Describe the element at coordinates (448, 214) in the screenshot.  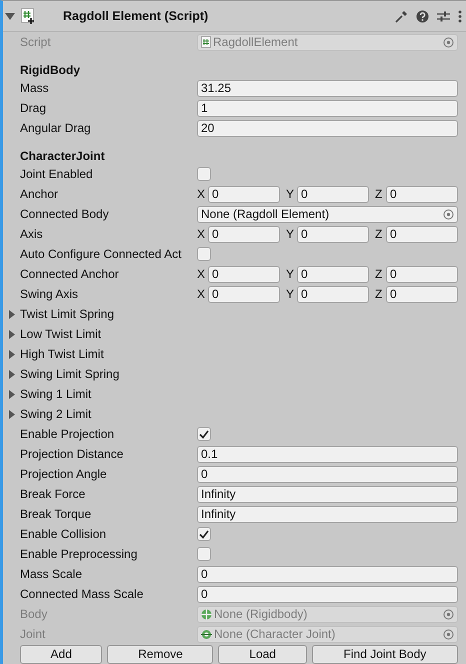
I see `object-picker-icon` at that location.